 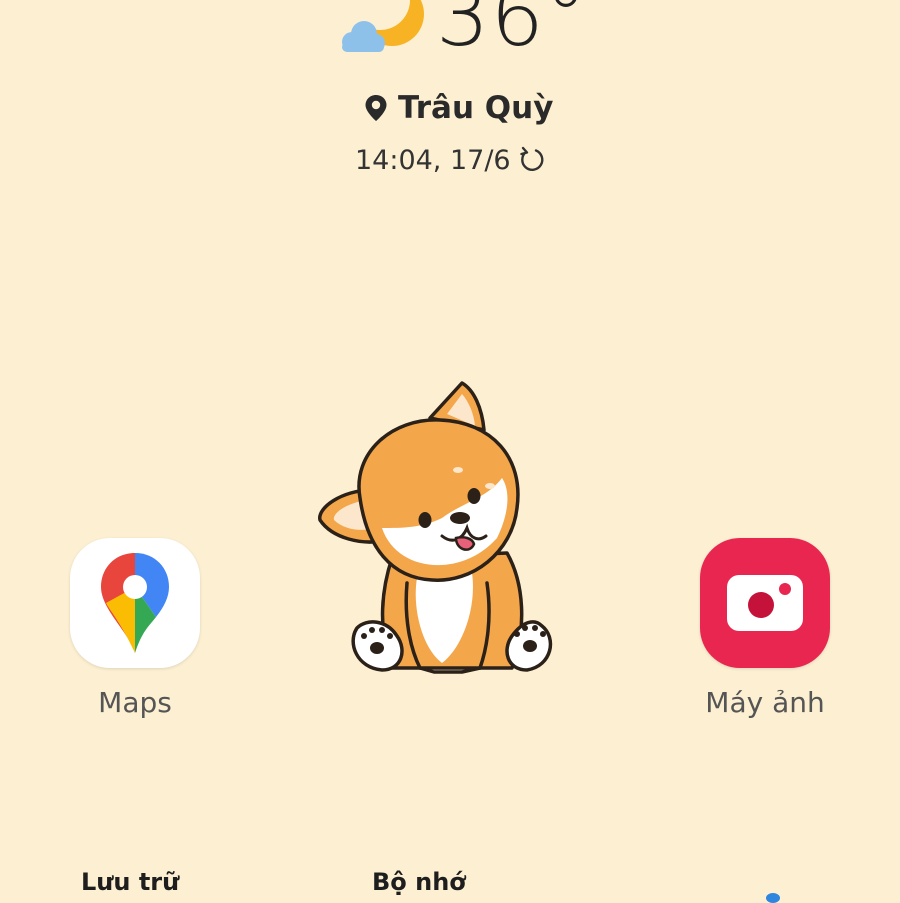 I want to click on weather-location: Trâu Quỳ, so click(x=458, y=108).